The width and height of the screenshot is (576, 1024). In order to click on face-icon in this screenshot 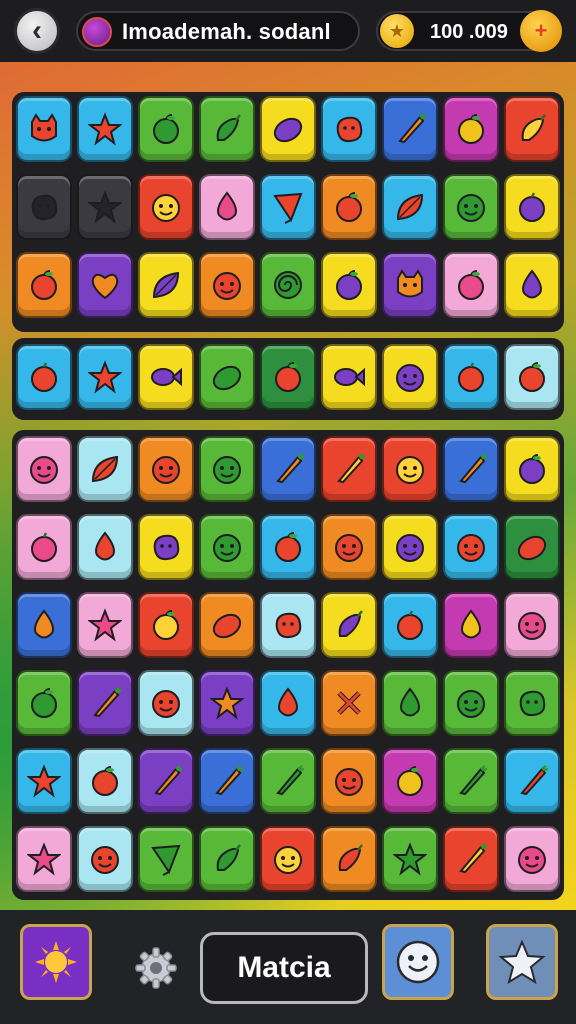, I will do `click(410, 378)`.